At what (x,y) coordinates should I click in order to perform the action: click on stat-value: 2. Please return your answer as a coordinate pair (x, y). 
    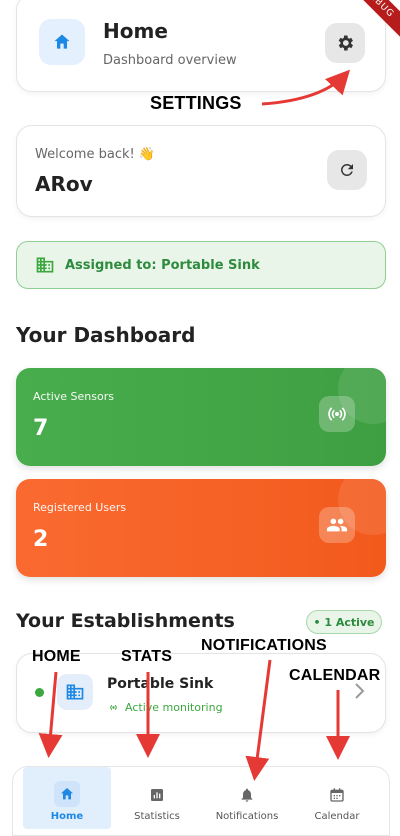
    Looking at the image, I should click on (41, 539).